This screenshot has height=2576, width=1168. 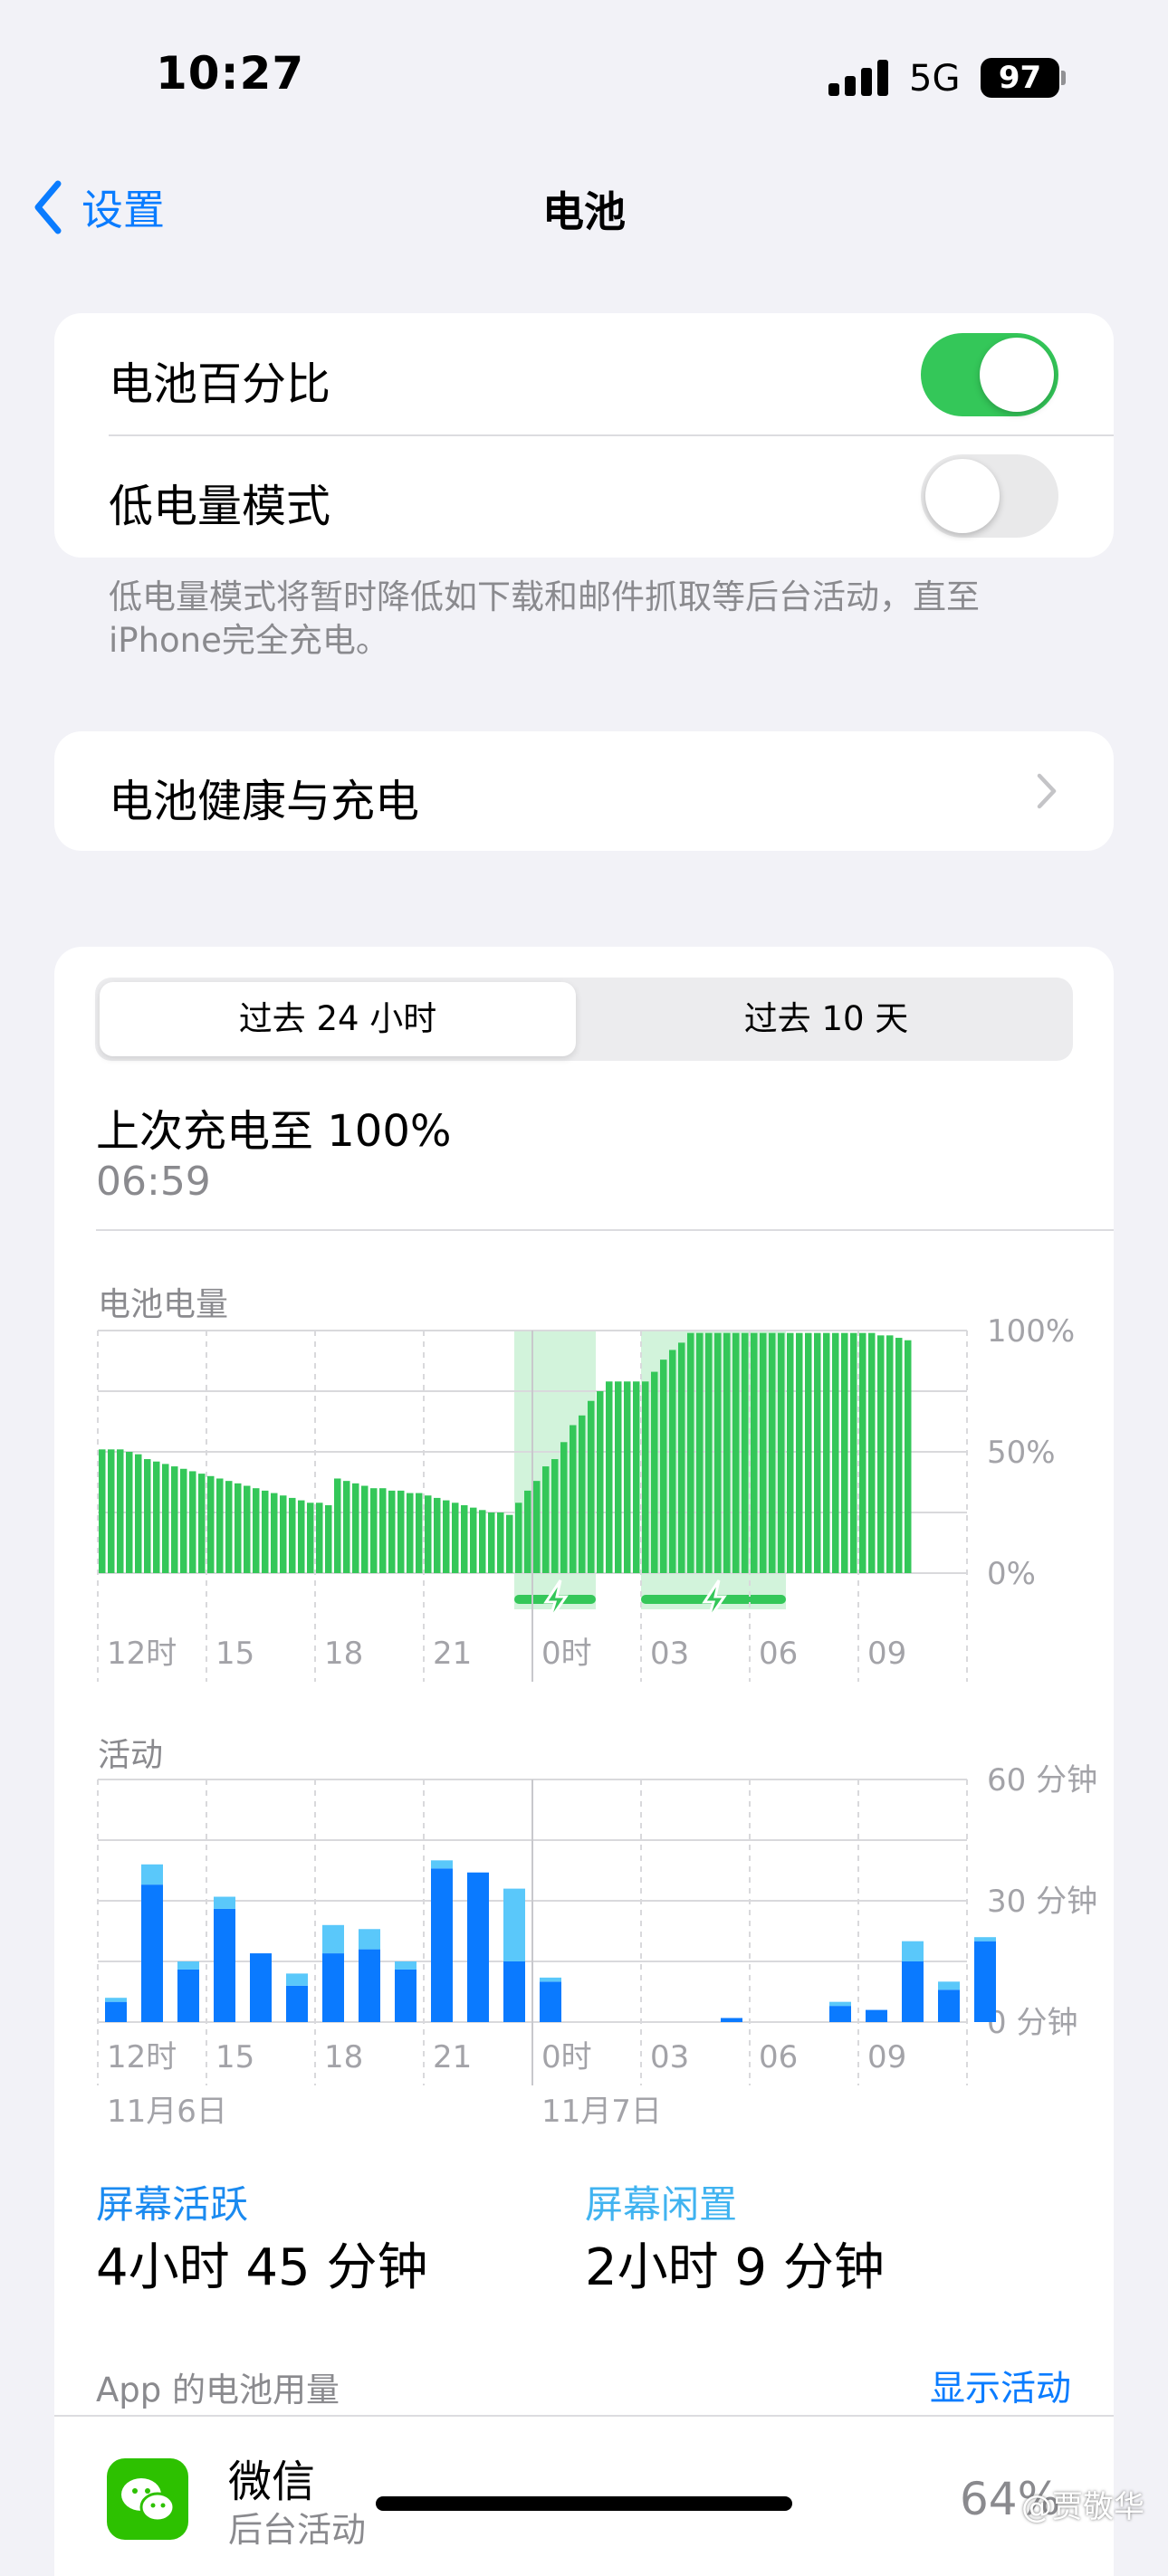 I want to click on screen-on-value: 4小时 45 分钟, so click(x=262, y=2268).